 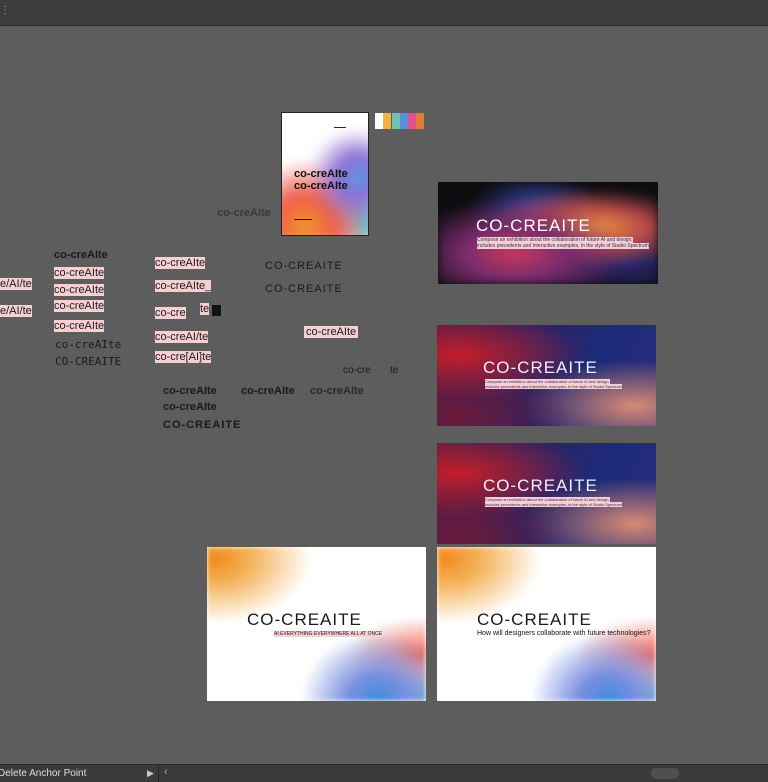 What do you see at coordinates (79, 273) in the screenshot?
I see `wordmark-variant-a2: co-creAIte` at bounding box center [79, 273].